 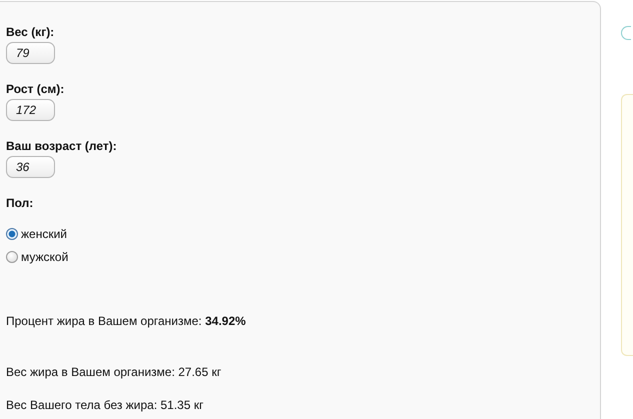 What do you see at coordinates (36, 89) in the screenshot?
I see `field-label: Рост (см):` at bounding box center [36, 89].